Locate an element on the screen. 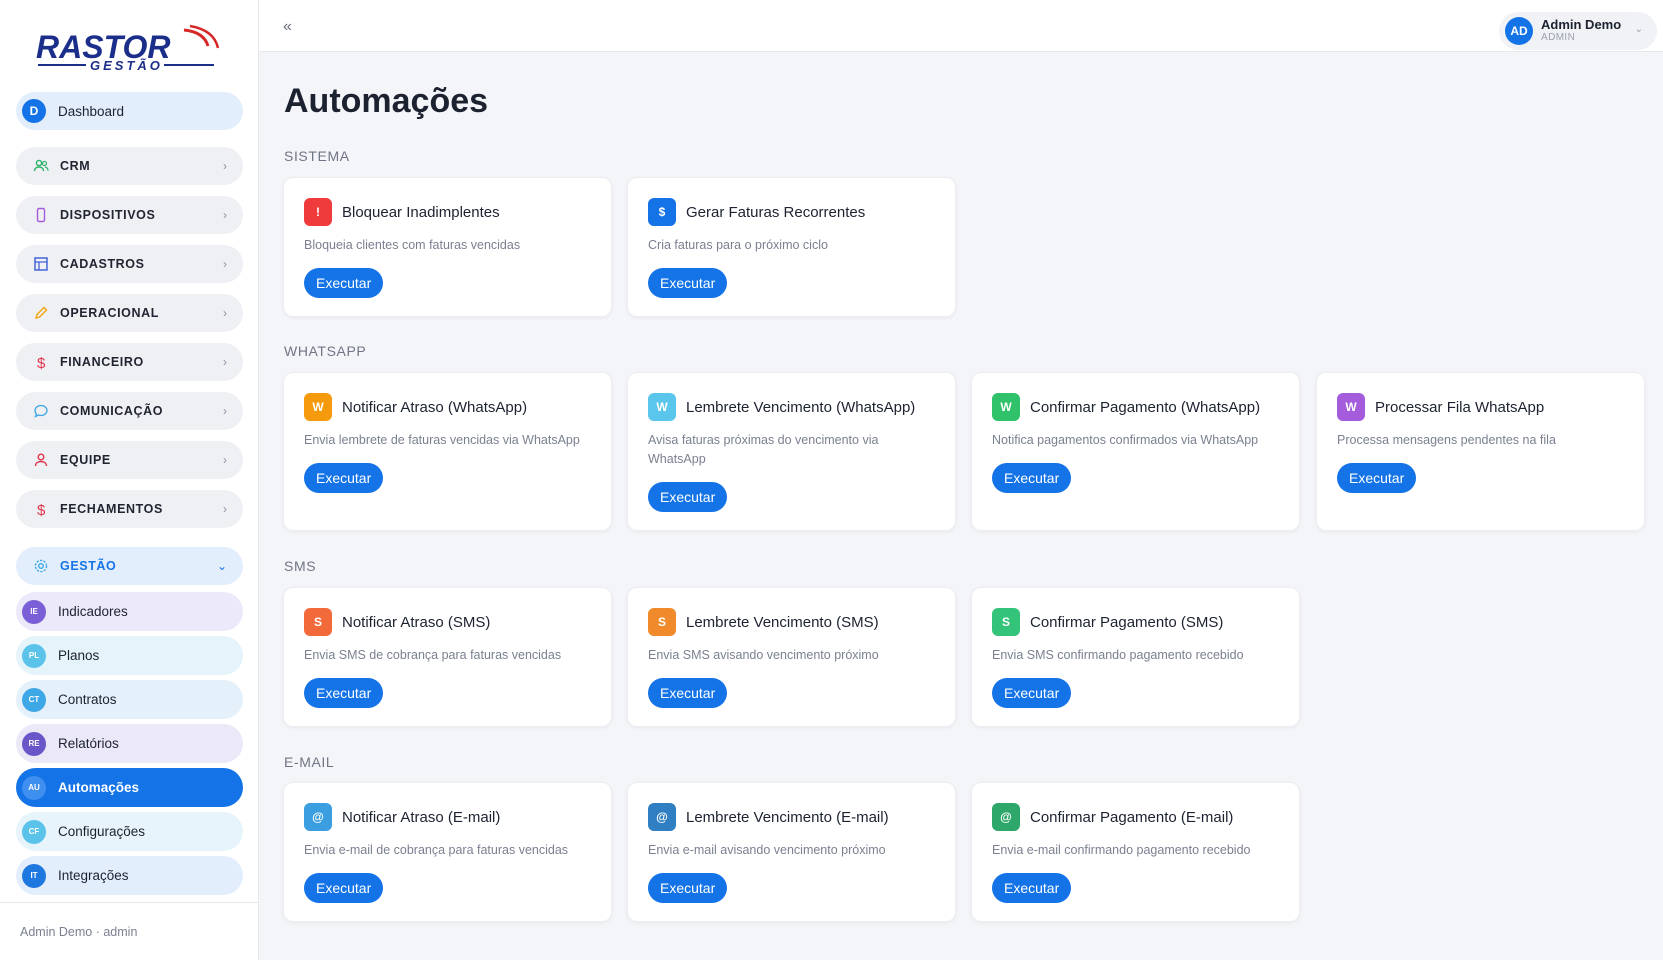 The width and height of the screenshot is (1663, 960). sidebar-item-dashboard: D Dashboard is located at coordinates (129, 111).